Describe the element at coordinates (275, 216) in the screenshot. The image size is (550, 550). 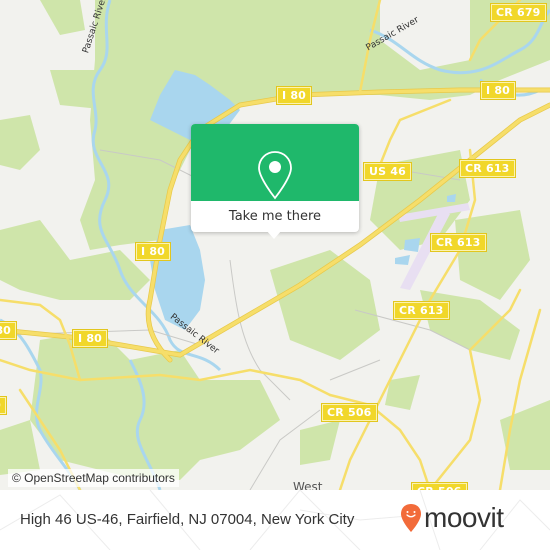
I see `take-me-there-button: Take me there` at that location.